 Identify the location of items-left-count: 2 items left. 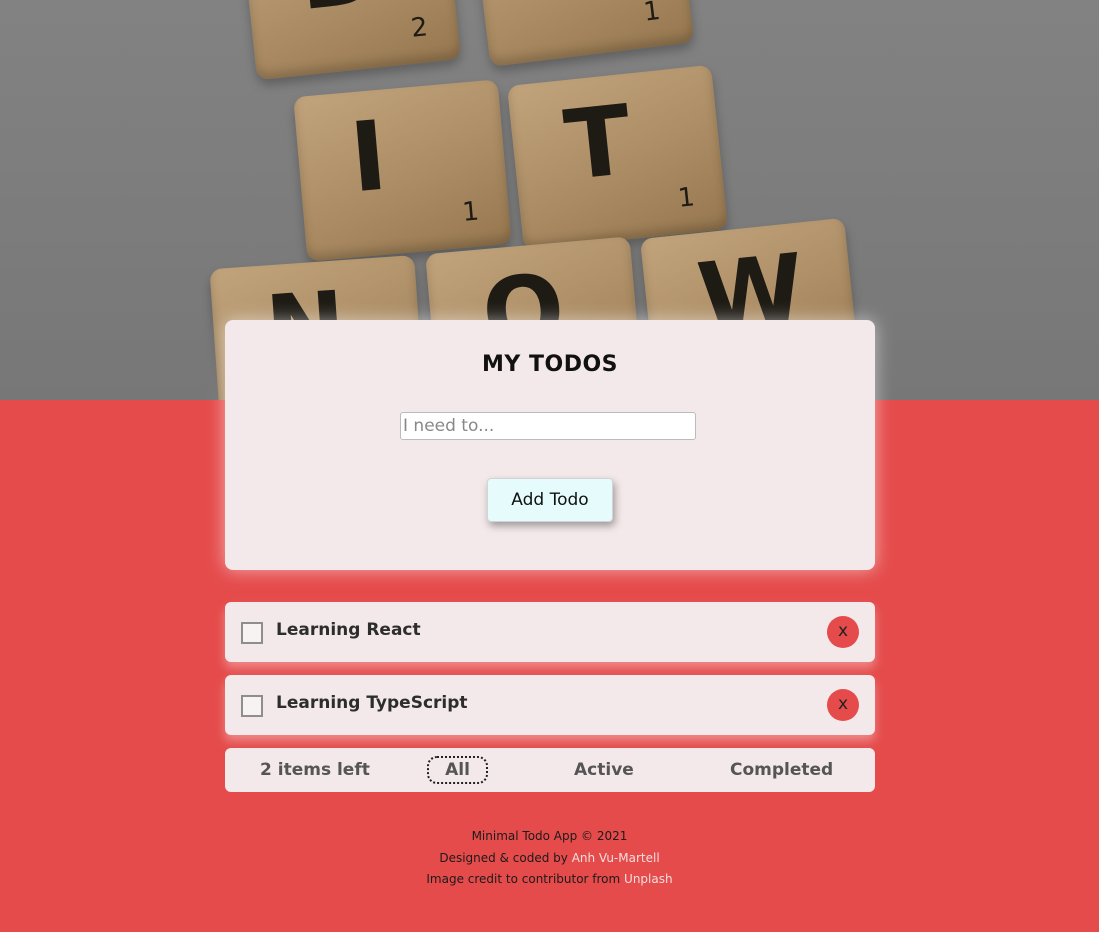
(315, 770).